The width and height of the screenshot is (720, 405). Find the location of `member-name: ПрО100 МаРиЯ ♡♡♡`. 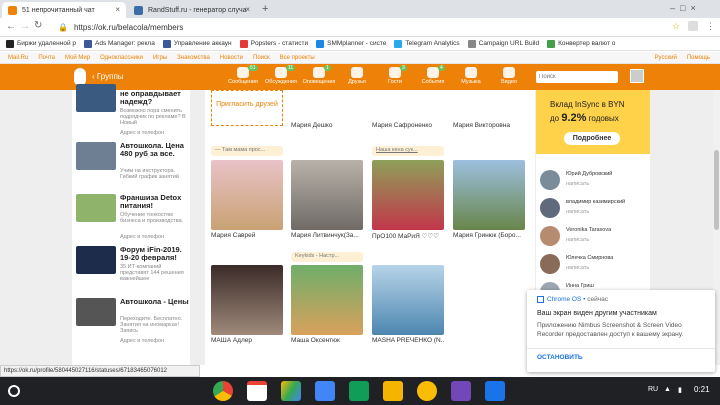

member-name: ПрО100 МаРиЯ ♡♡♡ is located at coordinates (408, 236).